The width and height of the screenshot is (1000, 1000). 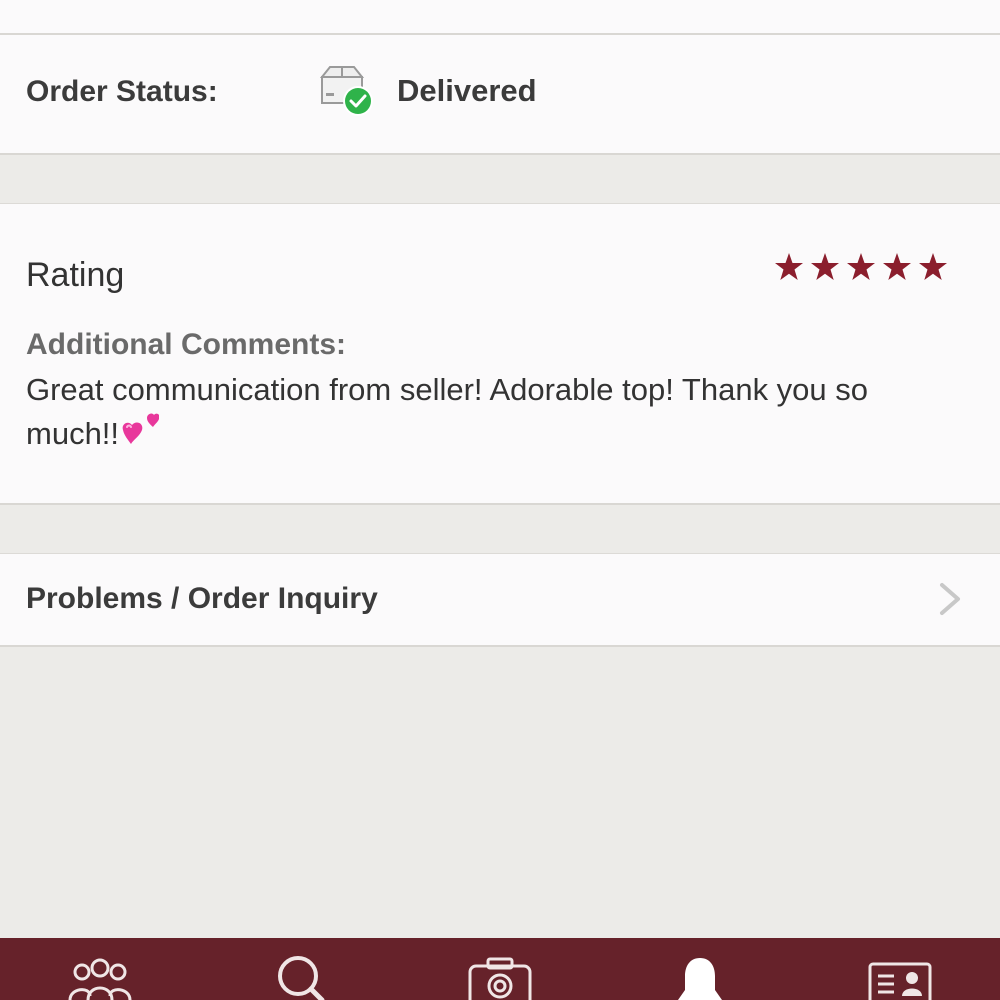 I want to click on order-status-row: Order Status: Delivered, so click(x=500, y=95).